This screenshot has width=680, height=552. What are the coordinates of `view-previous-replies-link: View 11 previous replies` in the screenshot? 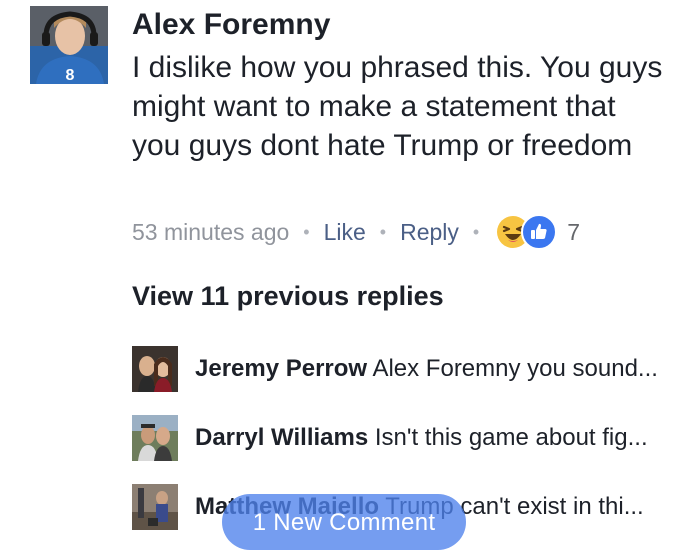 It's located at (288, 296).